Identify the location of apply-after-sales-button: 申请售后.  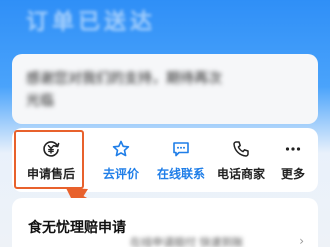
(51, 160).